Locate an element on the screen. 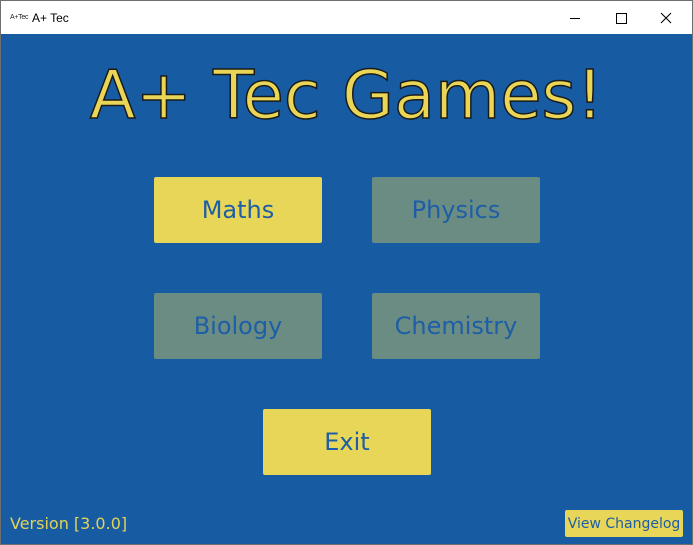  close-button is located at coordinates (667, 17).